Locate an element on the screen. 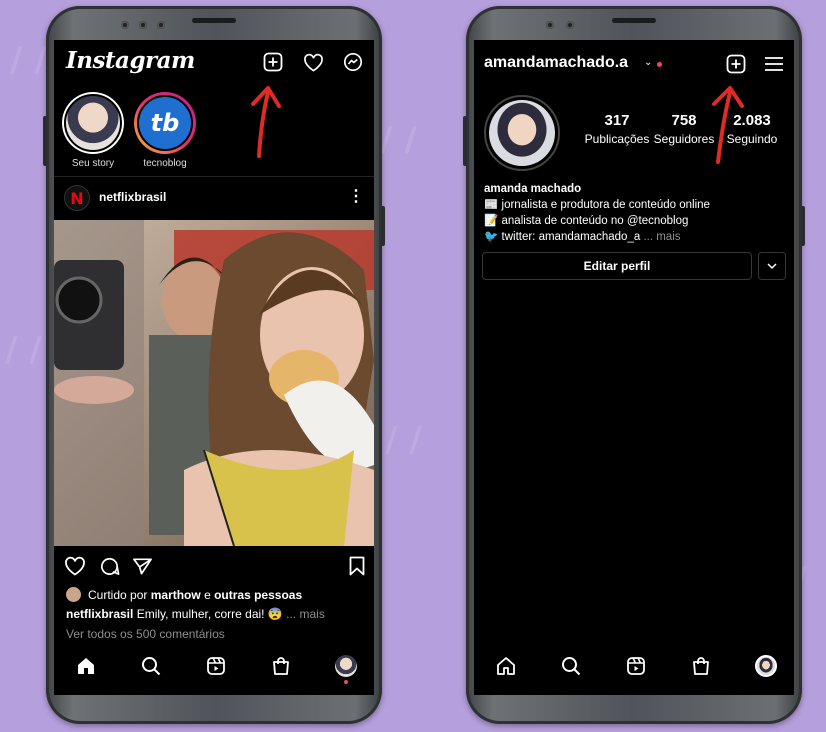  following-stat: 2.083 Seguindo is located at coordinates (752, 129).